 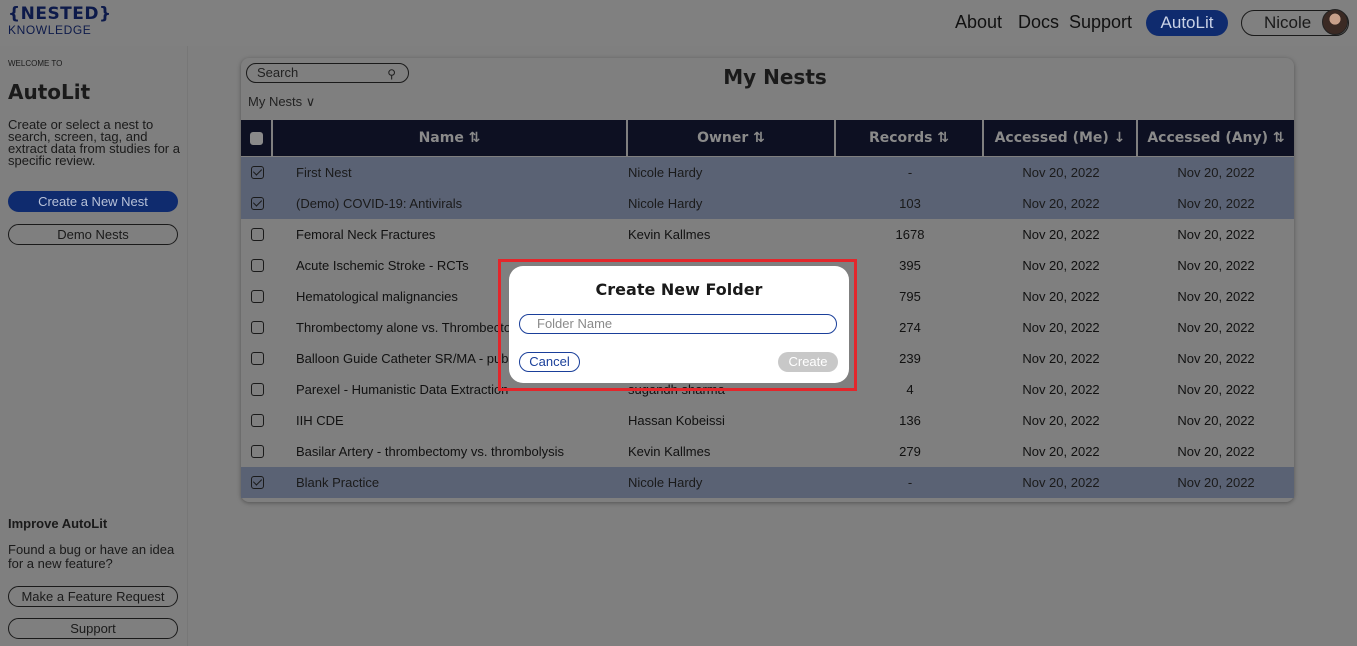 What do you see at coordinates (910, 451) in the screenshot?
I see `nest-records: 279` at bounding box center [910, 451].